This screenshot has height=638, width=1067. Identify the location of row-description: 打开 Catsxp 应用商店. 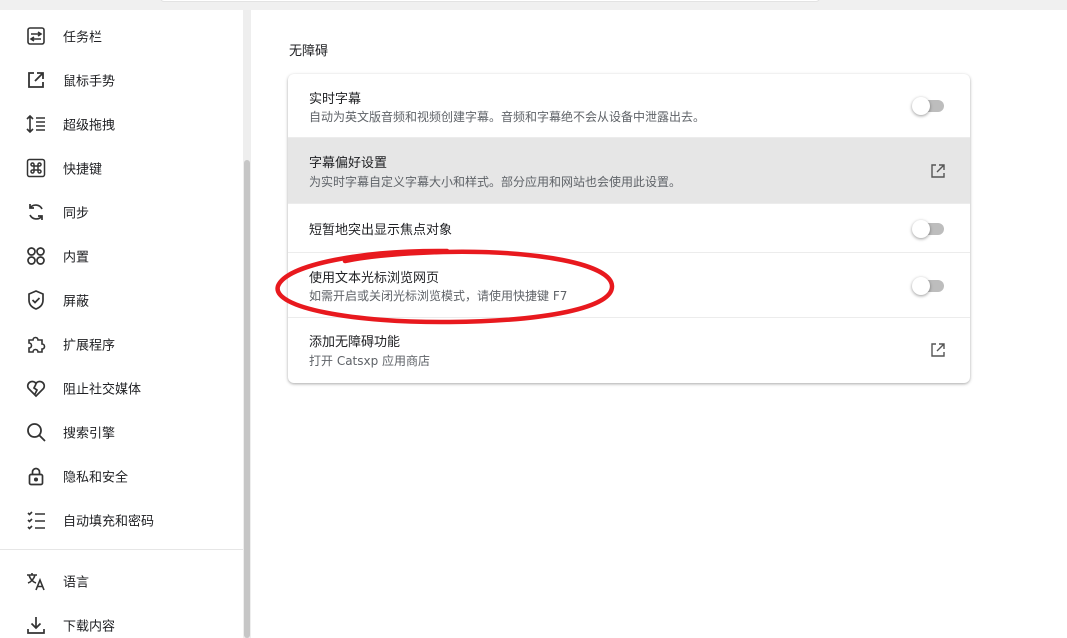
(370, 361).